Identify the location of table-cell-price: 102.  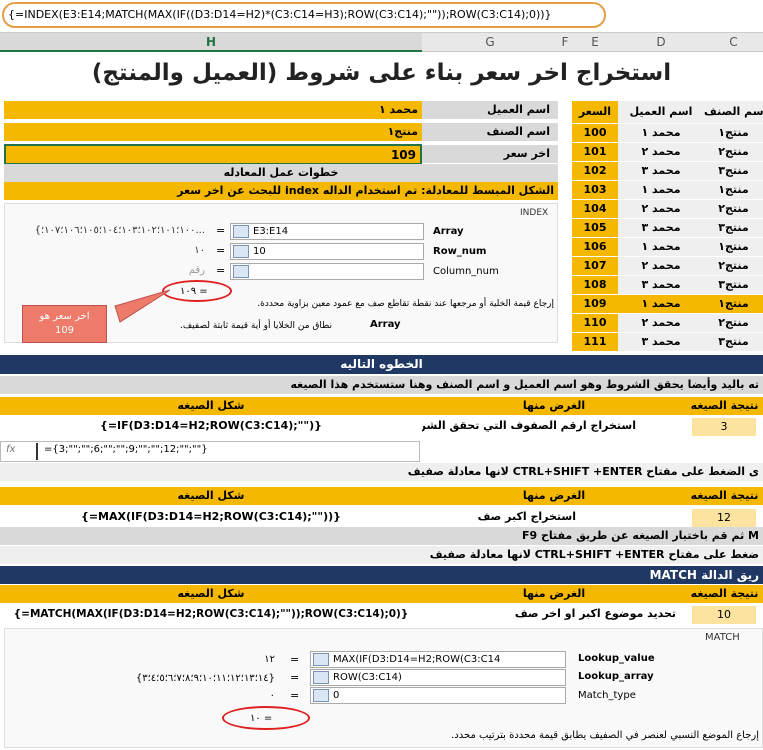
(595, 171).